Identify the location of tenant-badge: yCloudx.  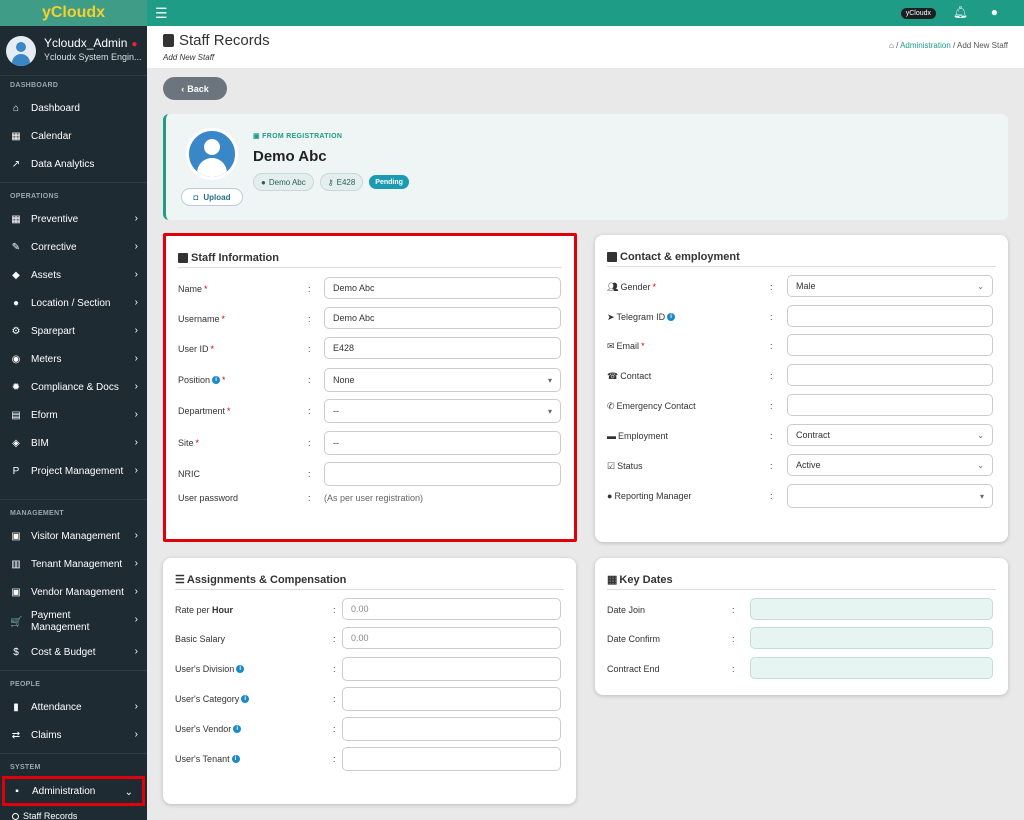
(918, 13).